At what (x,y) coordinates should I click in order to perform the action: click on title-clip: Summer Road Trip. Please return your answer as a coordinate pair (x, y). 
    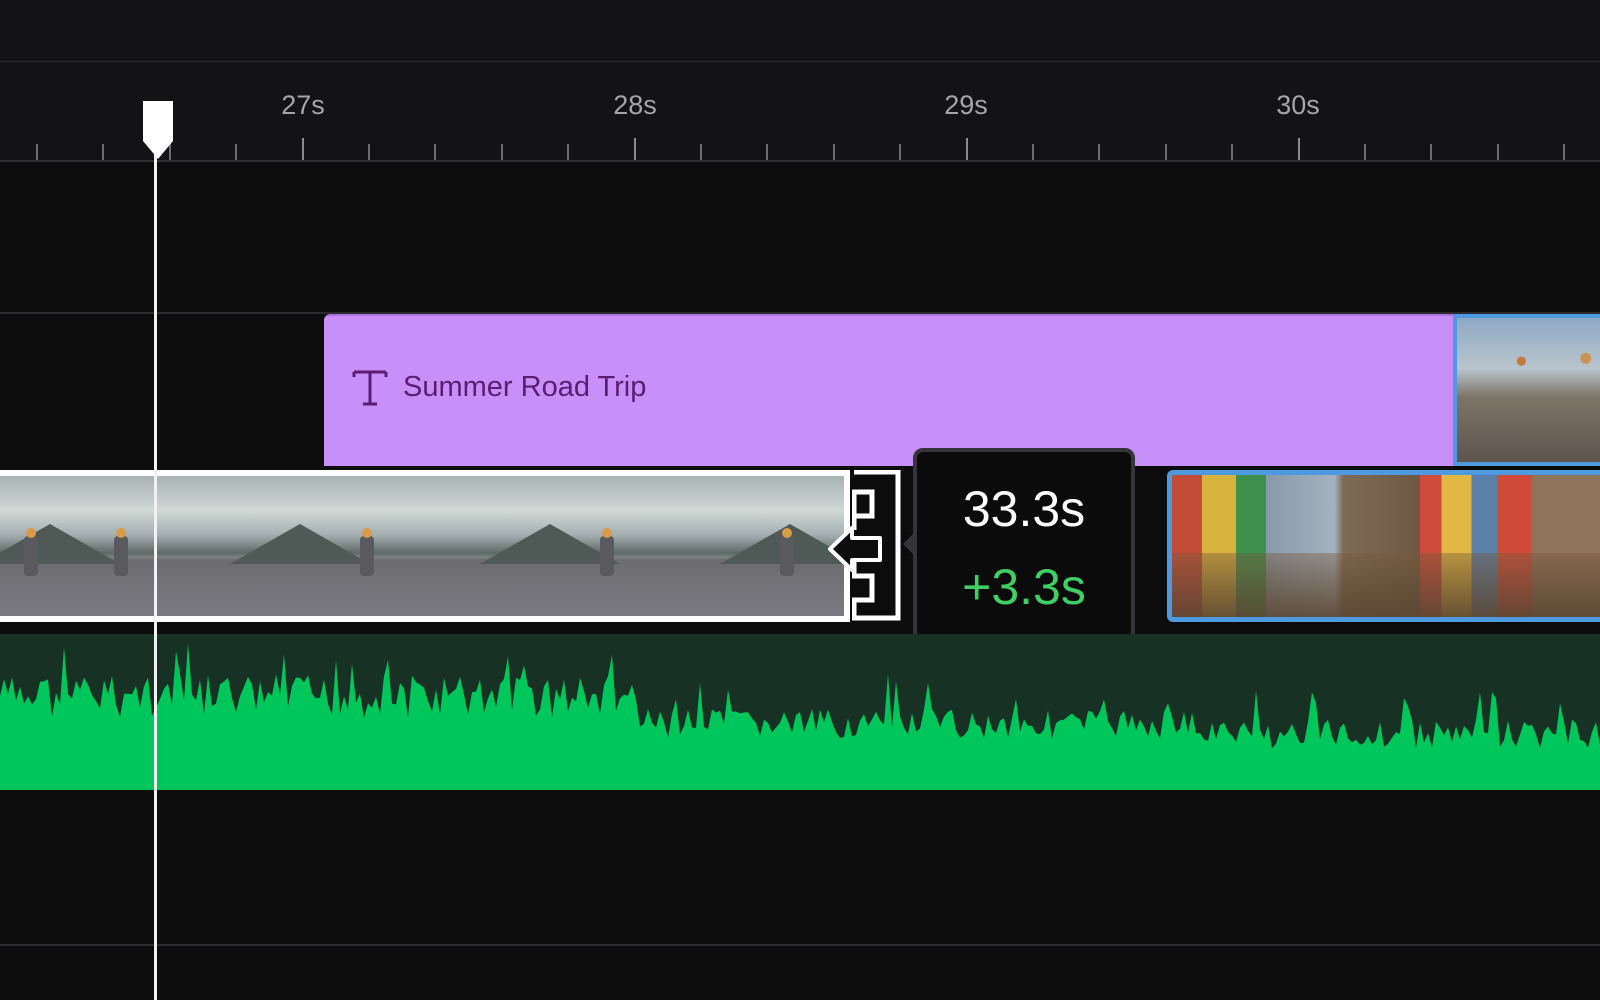
    Looking at the image, I should click on (888, 390).